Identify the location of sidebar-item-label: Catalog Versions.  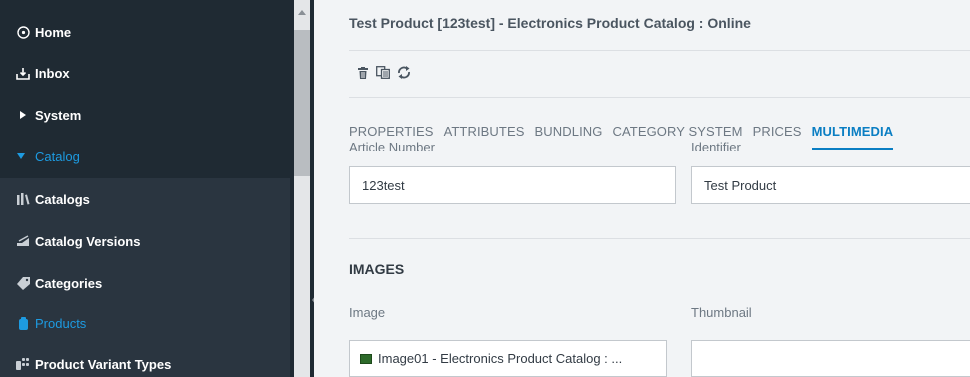
(88, 241).